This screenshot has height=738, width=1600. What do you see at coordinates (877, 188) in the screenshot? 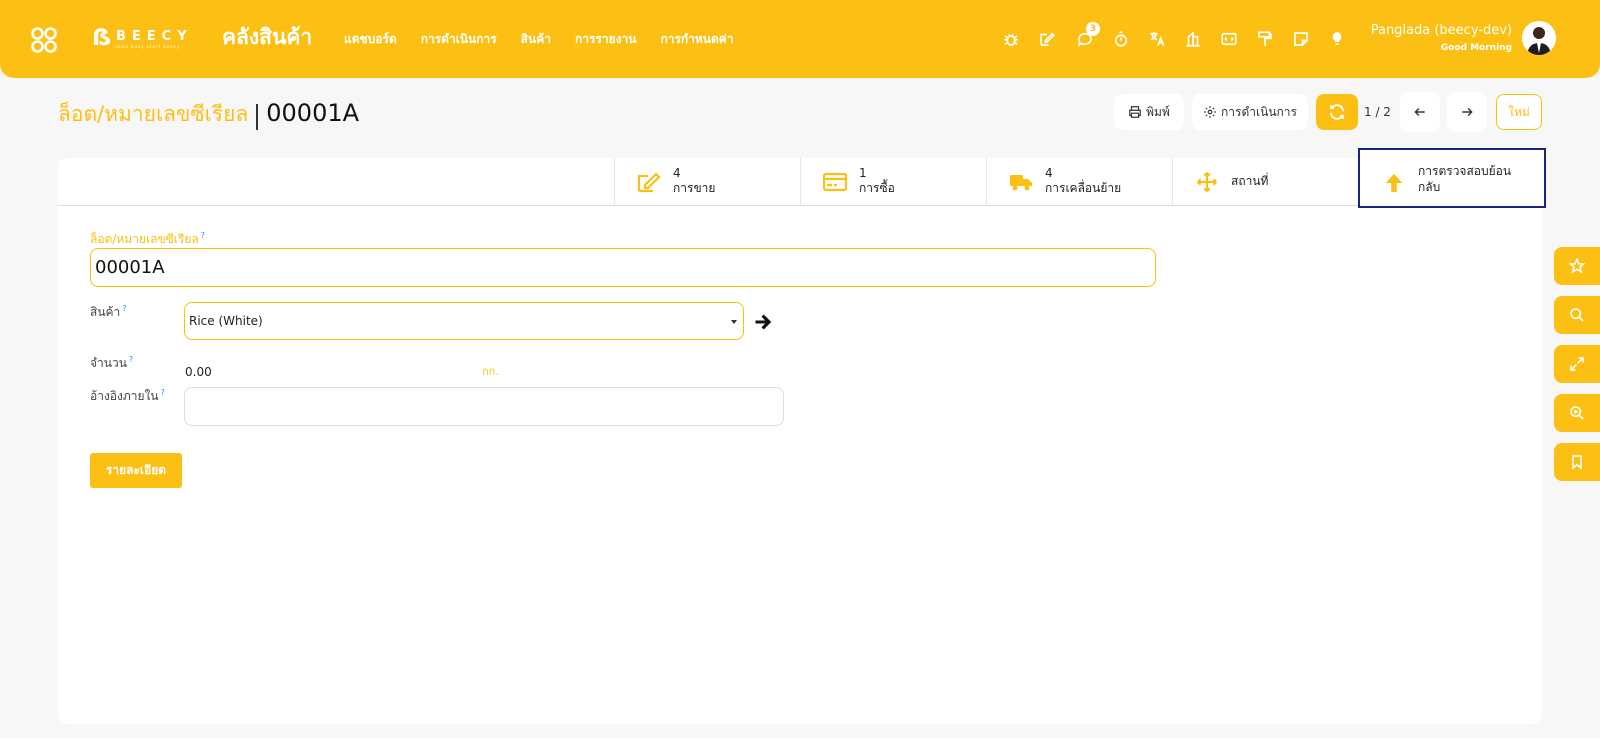
I see `stat-purchases-label: การซื้อ` at bounding box center [877, 188].